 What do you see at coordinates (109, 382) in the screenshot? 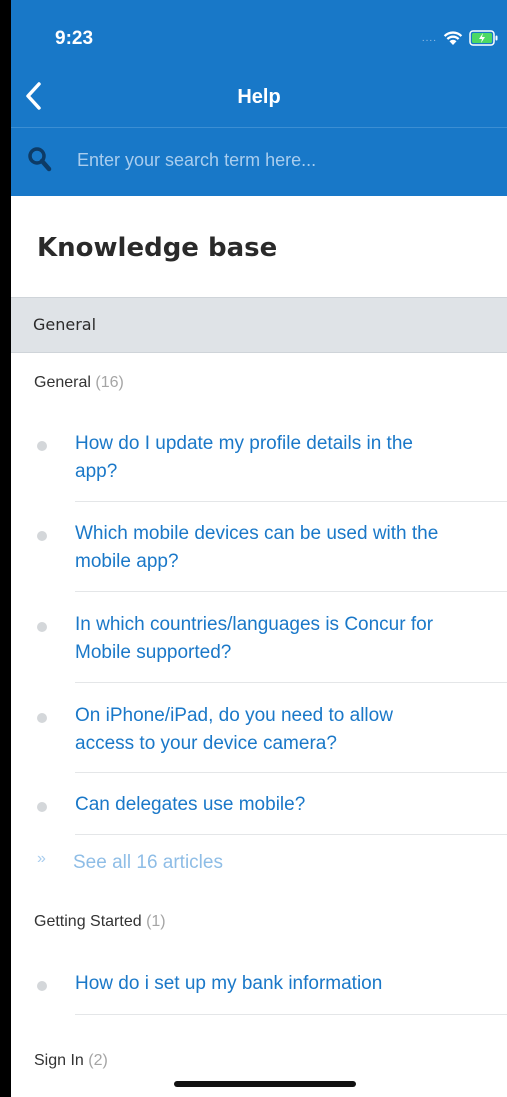
I see `group-count: (16)` at bounding box center [109, 382].